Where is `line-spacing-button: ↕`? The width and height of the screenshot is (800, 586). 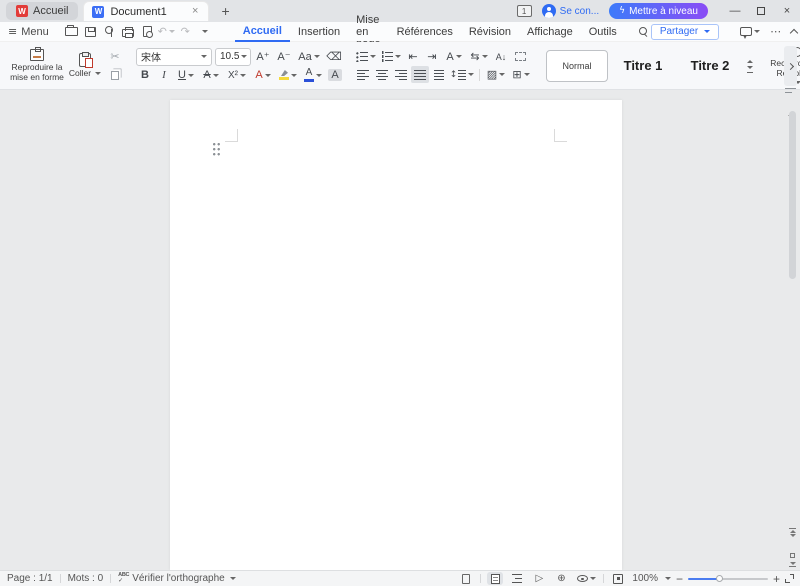
line-spacing-button: ↕ is located at coordinates (462, 74).